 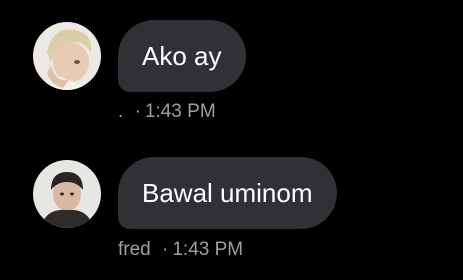 What do you see at coordinates (134, 249) in the screenshot?
I see `sender-name: fred` at bounding box center [134, 249].